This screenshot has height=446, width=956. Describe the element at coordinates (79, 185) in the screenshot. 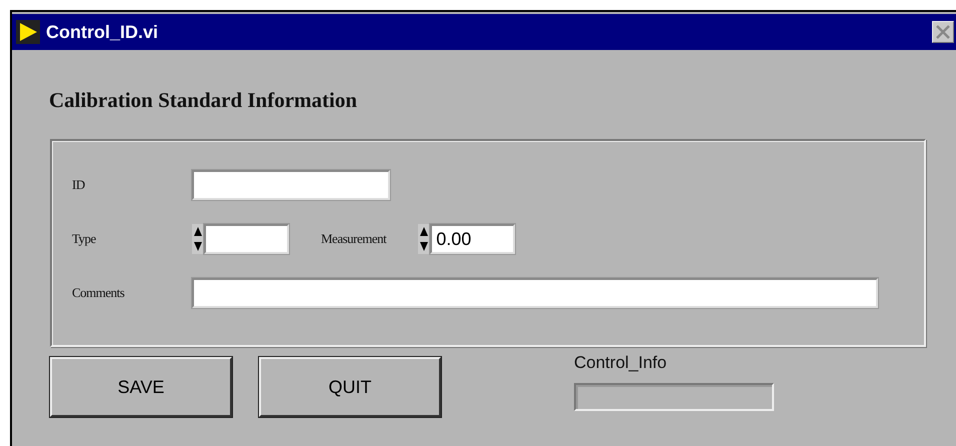

I see `field-label: ID` at that location.